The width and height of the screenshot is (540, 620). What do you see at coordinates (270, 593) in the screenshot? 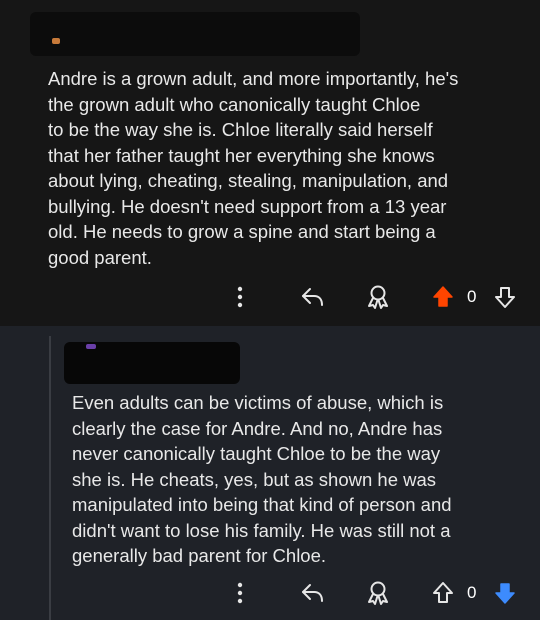
I see `comment-2-actions: 0` at bounding box center [270, 593].